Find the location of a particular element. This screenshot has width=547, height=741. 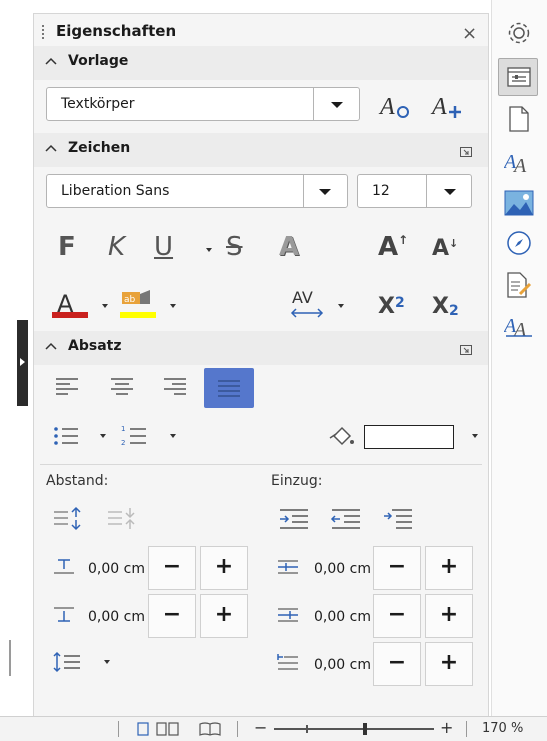

after-indent-value: 0,00 cm is located at coordinates (342, 617).